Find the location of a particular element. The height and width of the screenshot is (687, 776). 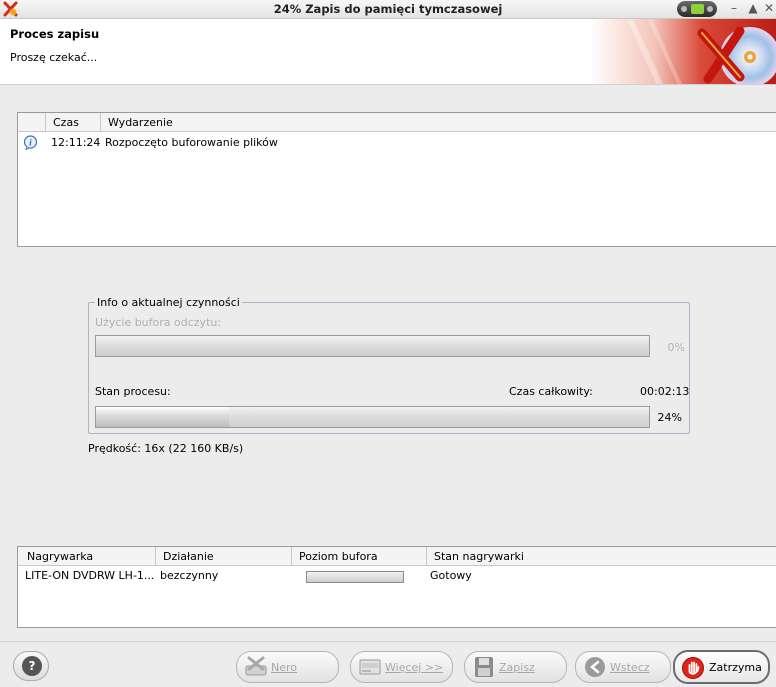

window-title: 24% Zapis do pamięci tymczasowej is located at coordinates (388, 9).